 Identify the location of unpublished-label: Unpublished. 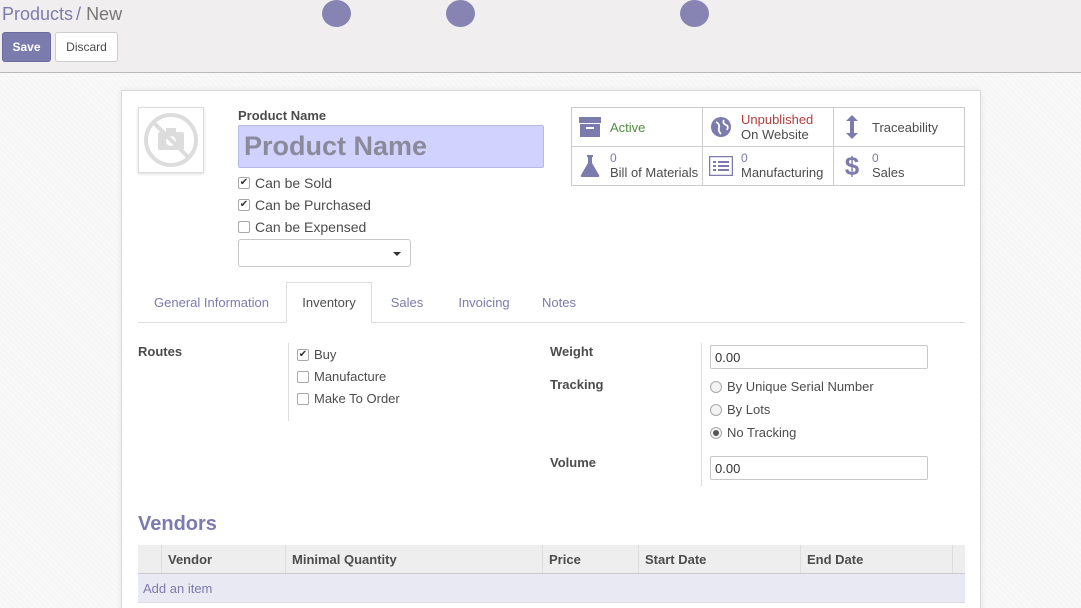
(777, 119).